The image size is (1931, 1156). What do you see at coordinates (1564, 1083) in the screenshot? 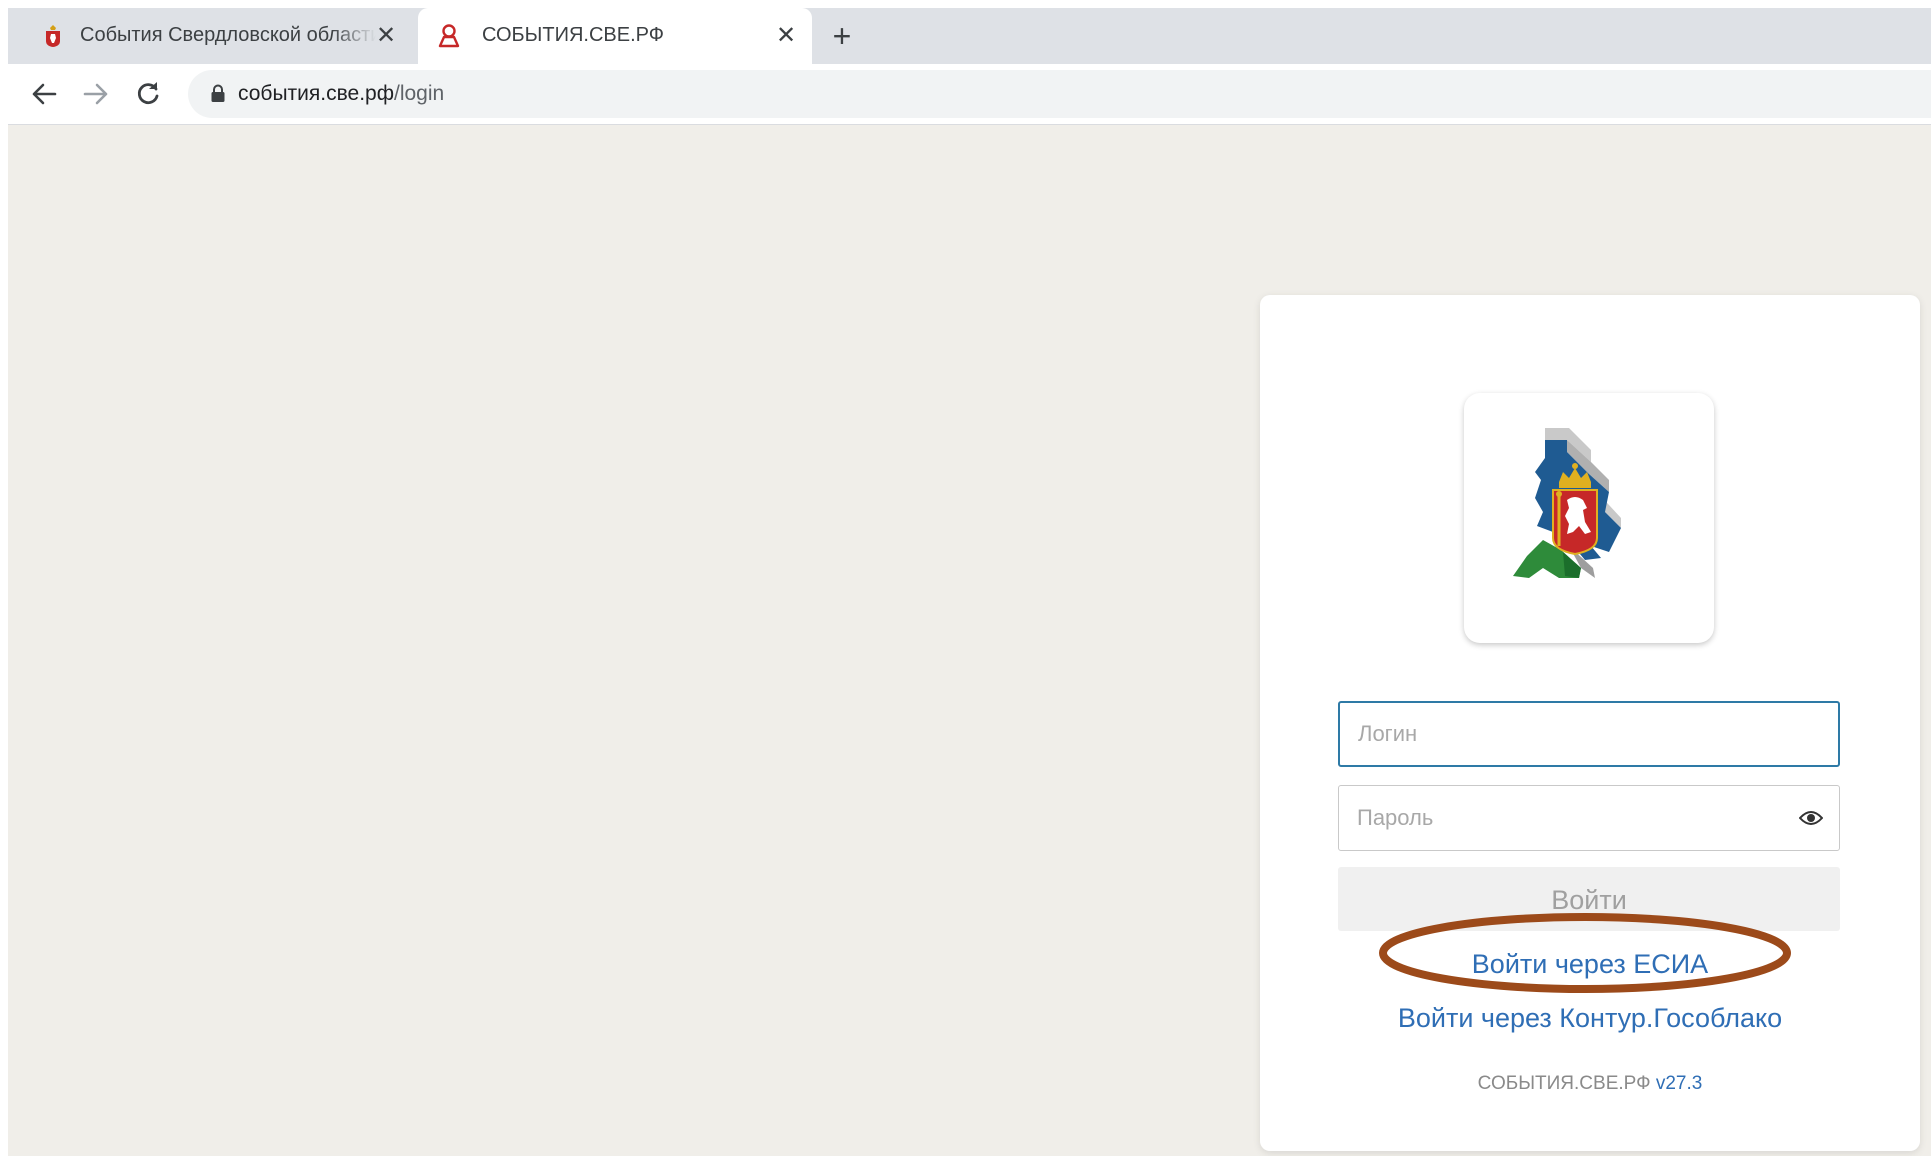
I see `version-app-name: СОБЫТИЯ.СВЕ.РФ` at bounding box center [1564, 1083].